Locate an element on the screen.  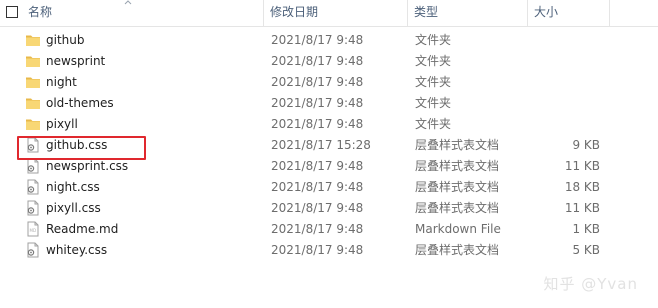
file-name: newsprint is located at coordinates (76, 61).